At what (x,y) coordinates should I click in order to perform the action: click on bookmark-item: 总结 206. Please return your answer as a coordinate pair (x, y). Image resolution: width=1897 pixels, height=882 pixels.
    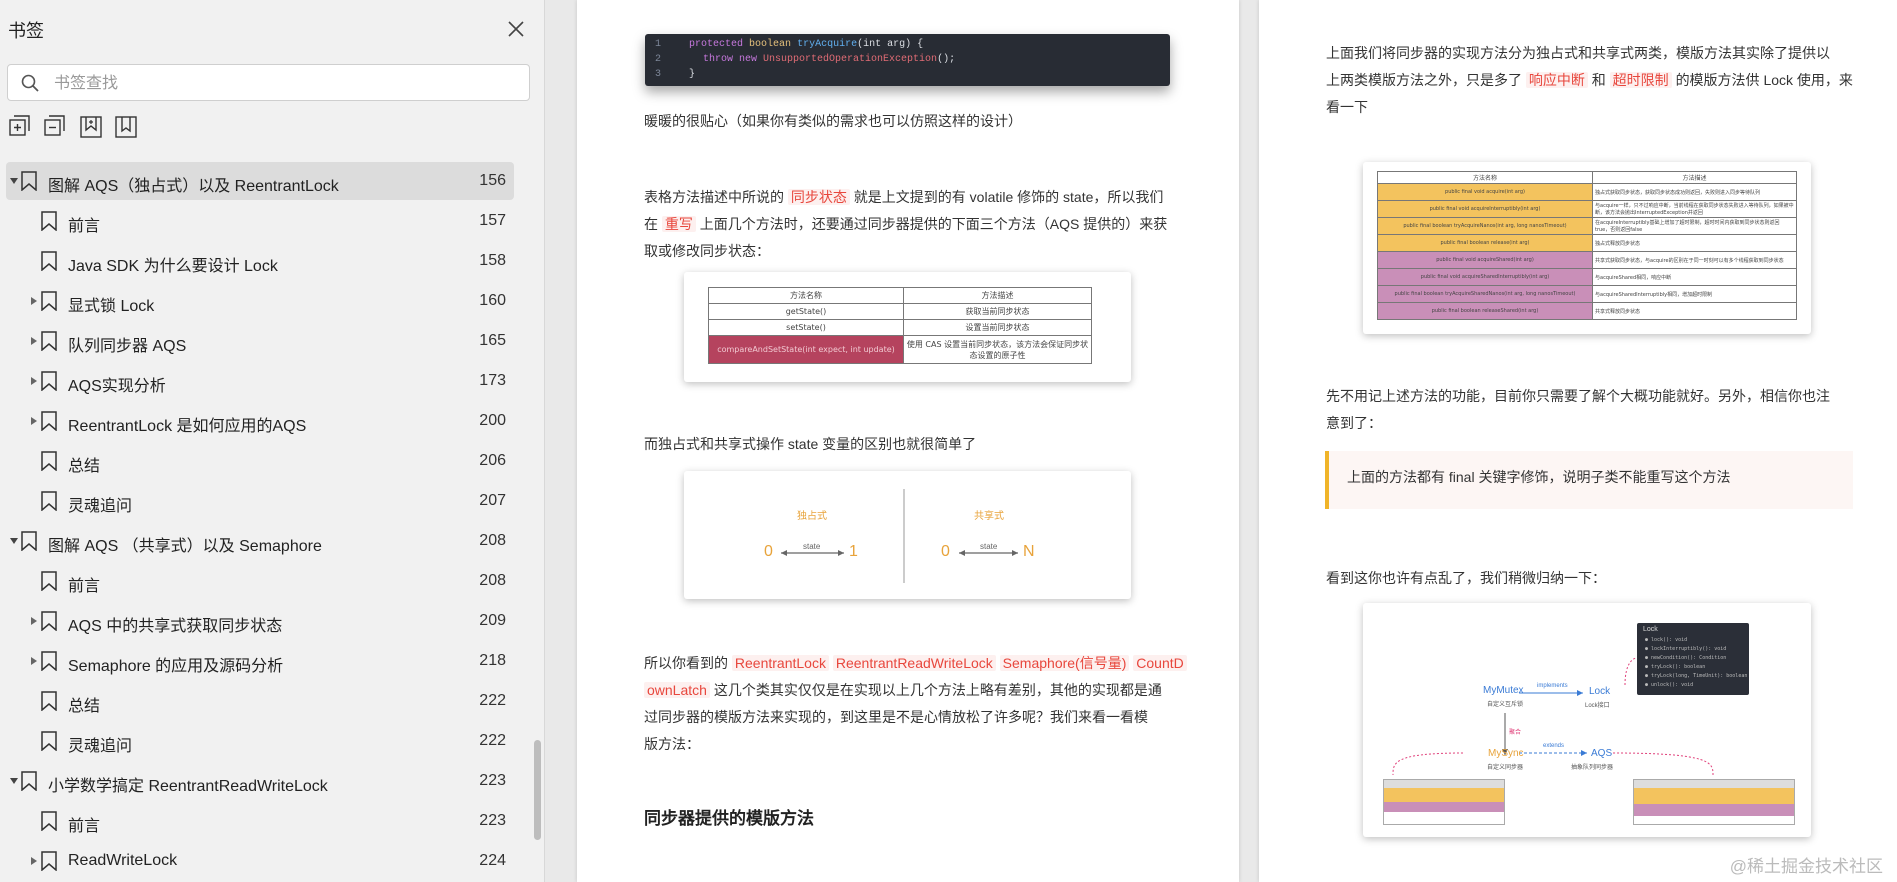
    Looking at the image, I should click on (260, 461).